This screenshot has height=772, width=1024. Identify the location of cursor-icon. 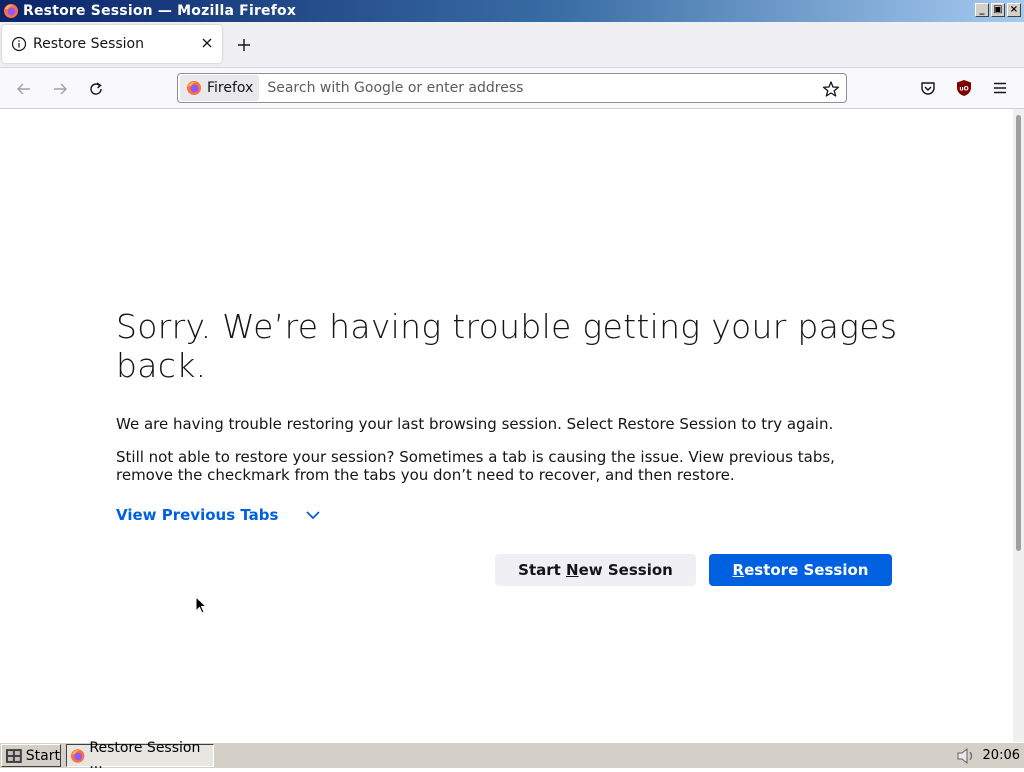
(201, 605).